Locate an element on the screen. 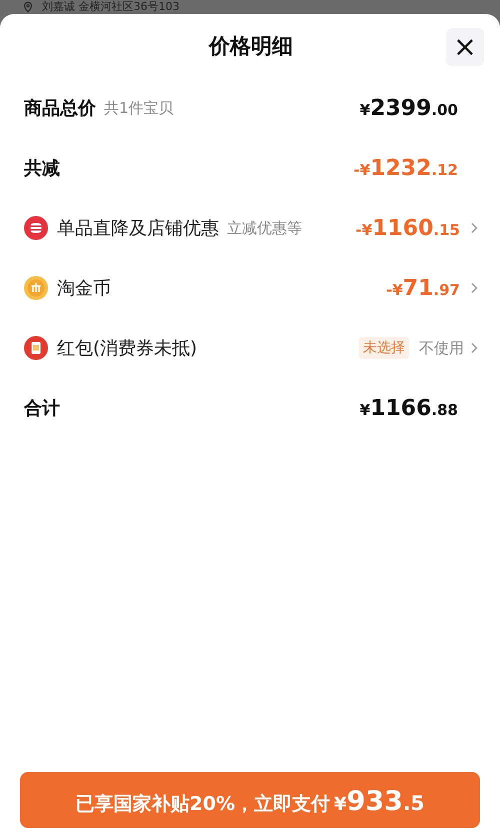 The image size is (500, 836). price-amount: -¥71.97 is located at coordinates (423, 288).